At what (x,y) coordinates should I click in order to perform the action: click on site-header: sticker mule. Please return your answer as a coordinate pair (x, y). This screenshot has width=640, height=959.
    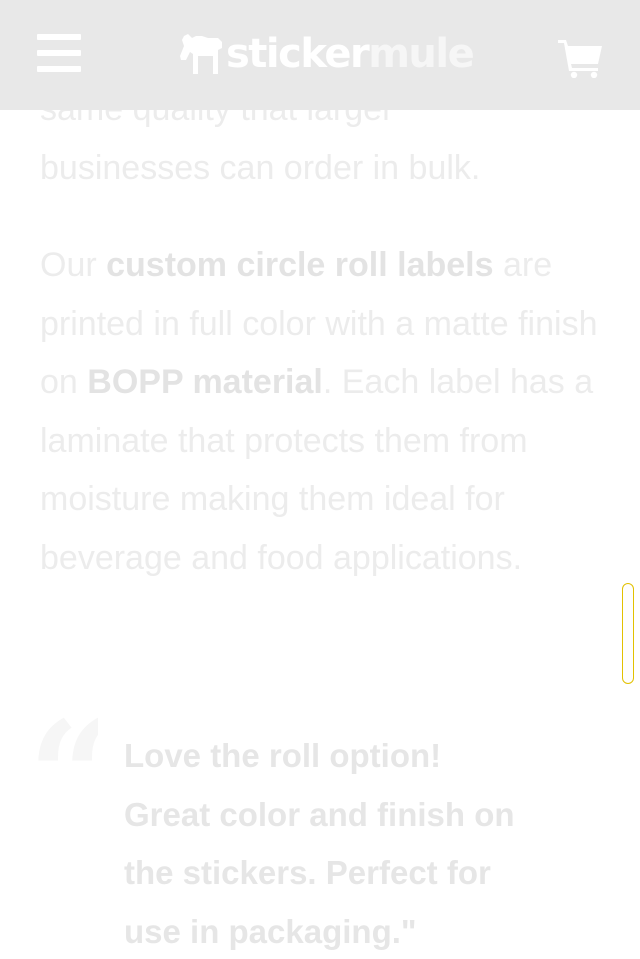
    Looking at the image, I should click on (320, 55).